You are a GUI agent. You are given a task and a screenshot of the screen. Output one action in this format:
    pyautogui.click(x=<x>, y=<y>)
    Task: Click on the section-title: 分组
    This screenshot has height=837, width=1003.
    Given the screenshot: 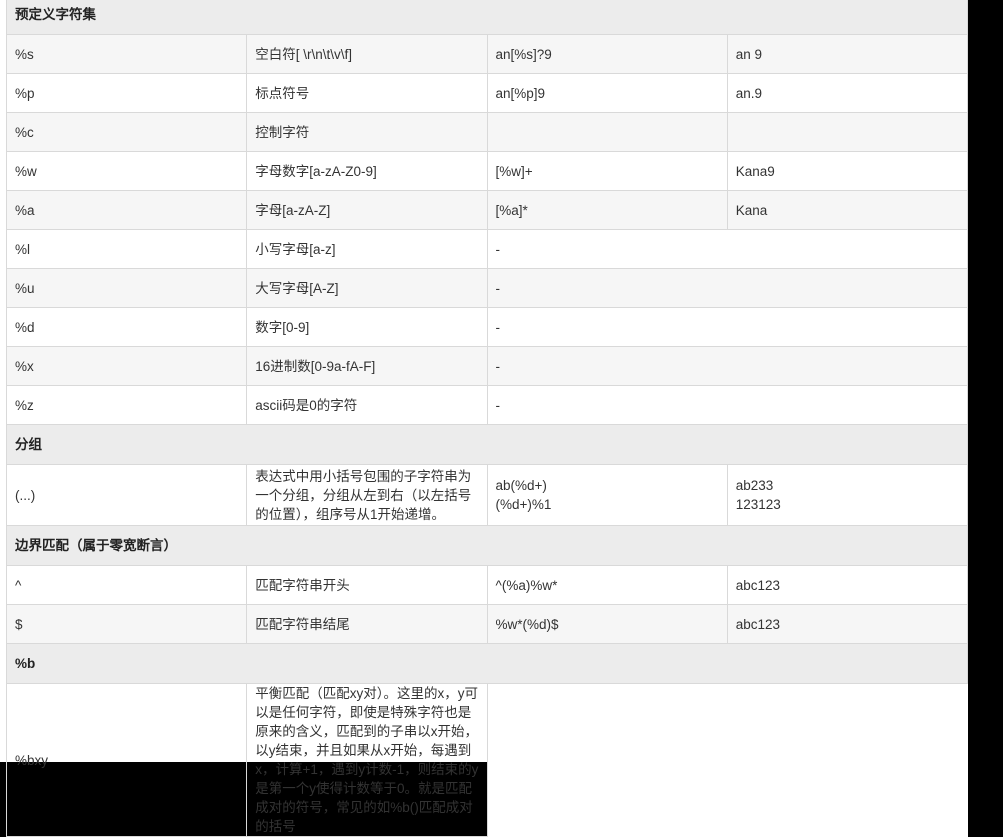 What is the action you would take?
    pyautogui.click(x=487, y=444)
    